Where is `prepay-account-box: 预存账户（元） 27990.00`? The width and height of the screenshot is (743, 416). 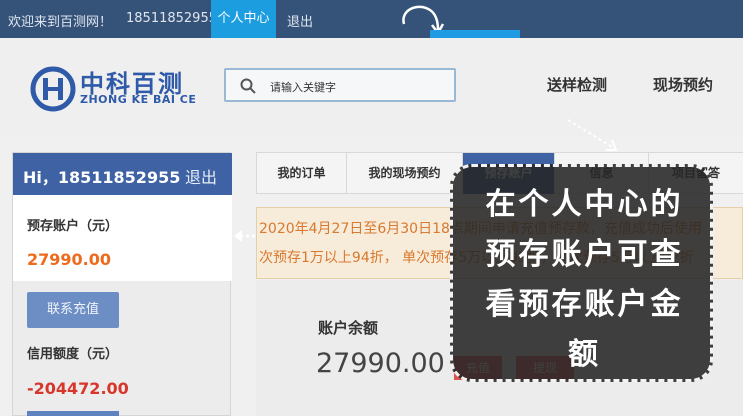
prepay-account-box: 预存账户（元） 27990.00 is located at coordinates (122, 238).